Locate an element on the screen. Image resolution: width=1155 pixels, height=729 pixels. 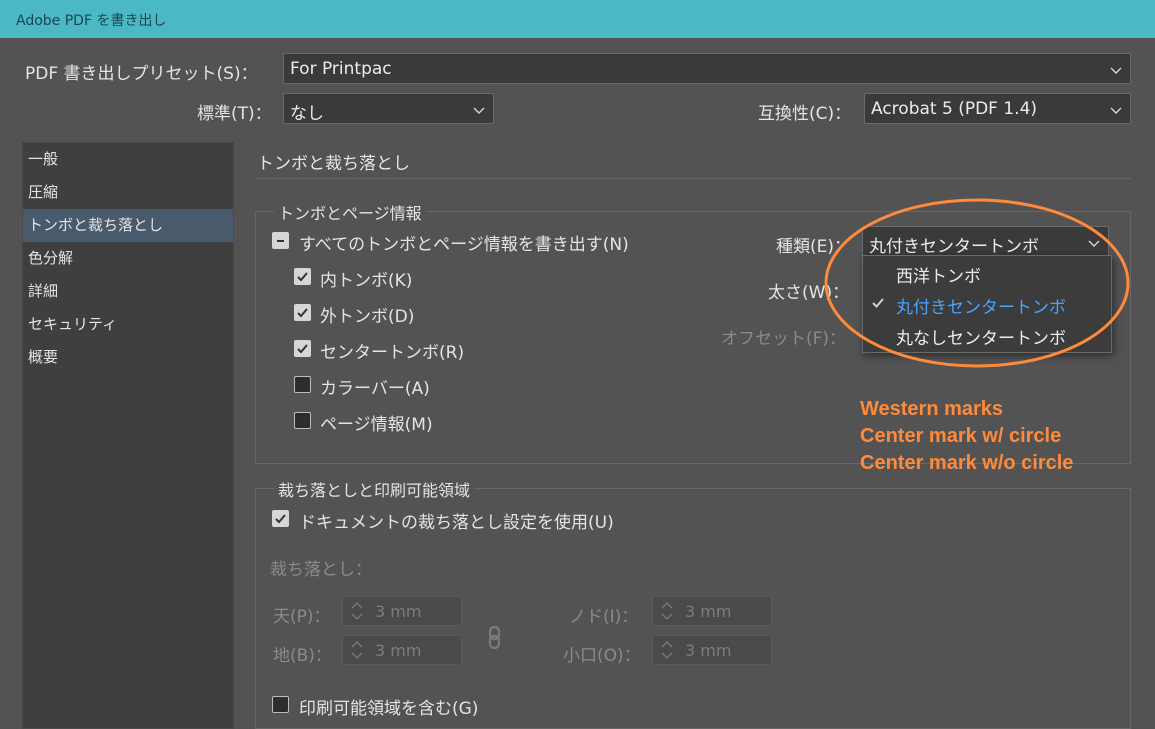
window-title: Adobe PDF を書き出し is located at coordinates (91, 21).